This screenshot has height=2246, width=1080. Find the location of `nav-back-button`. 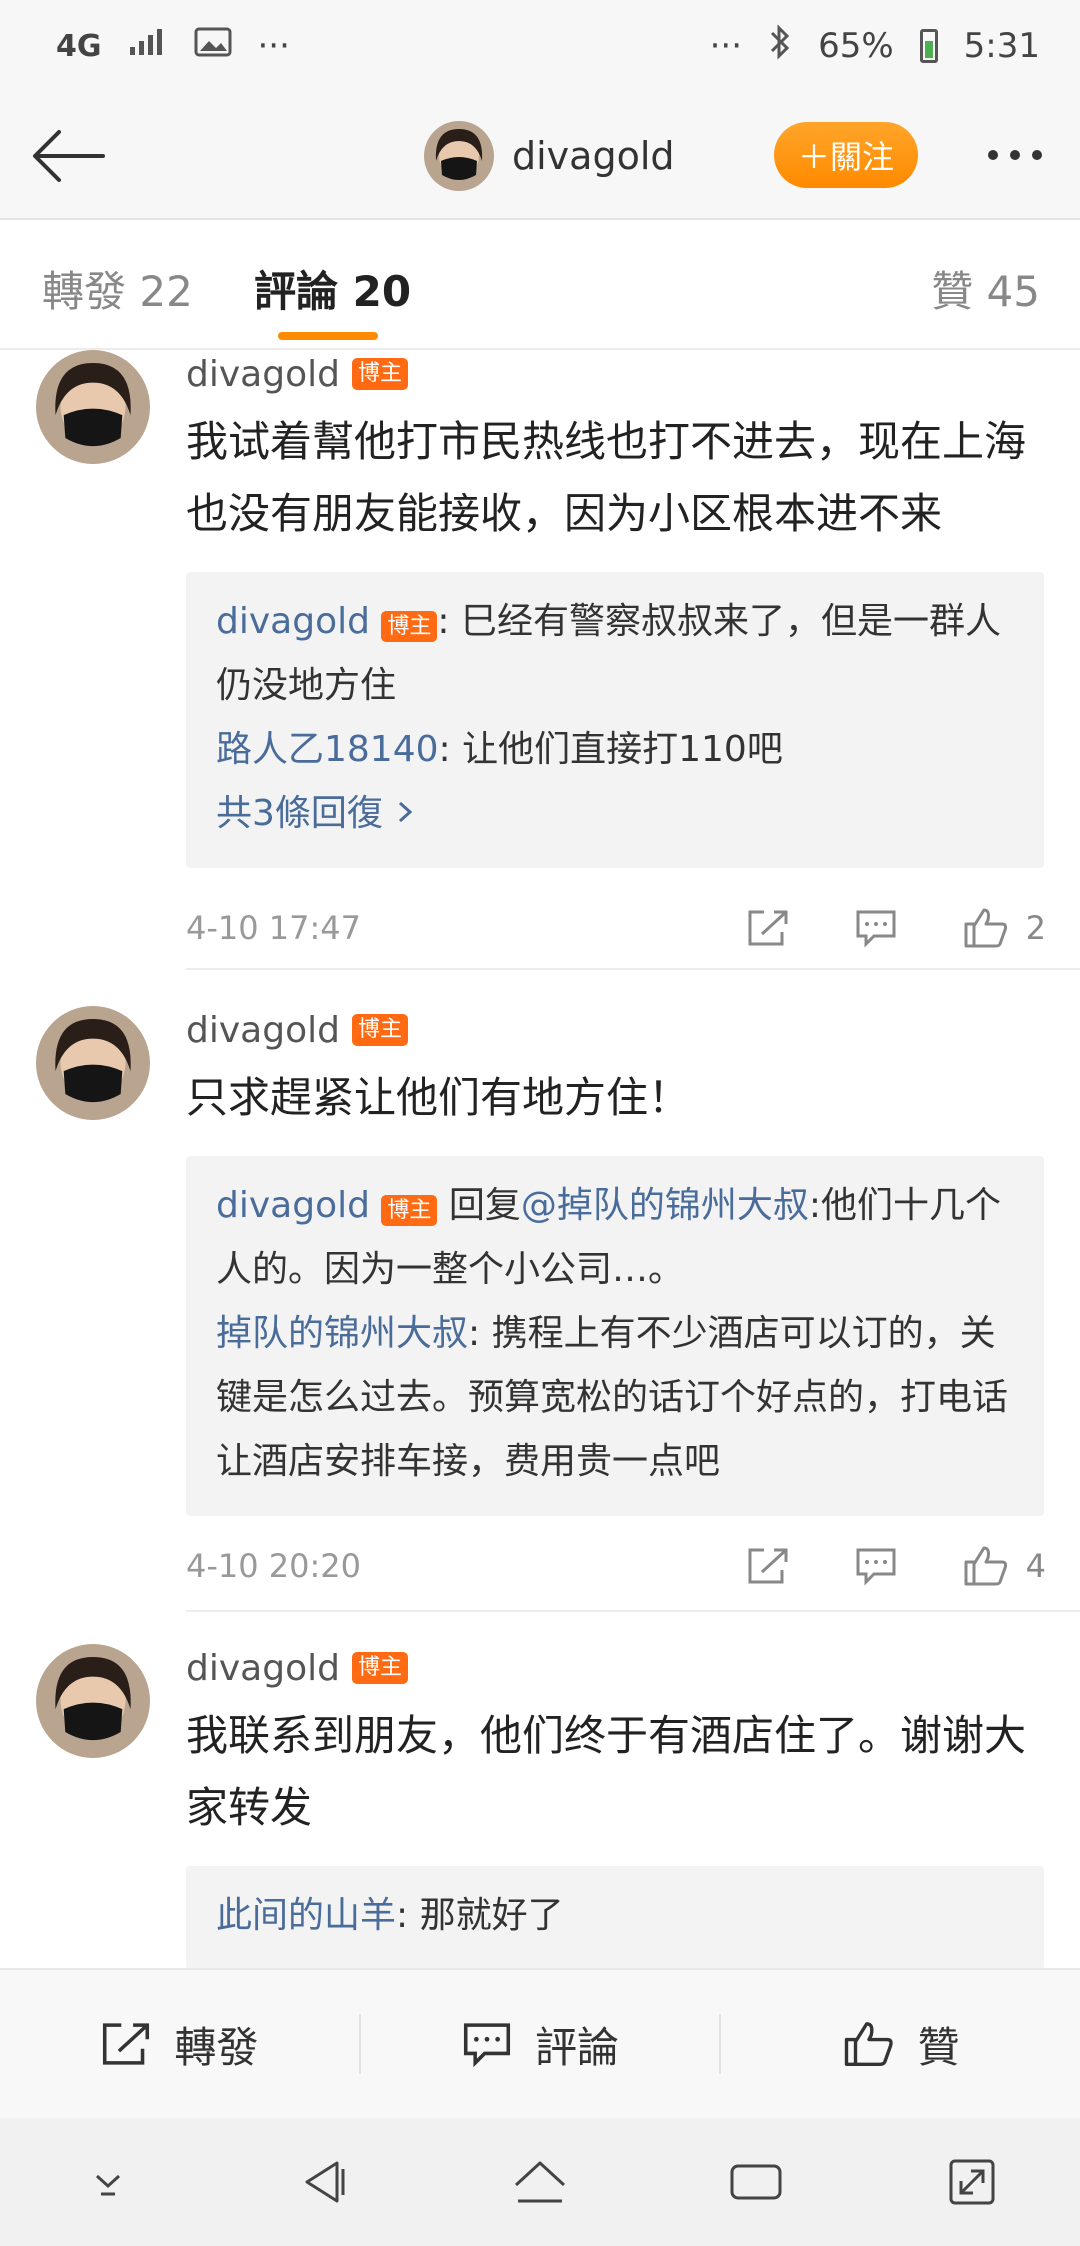

nav-back-button is located at coordinates (324, 2182).